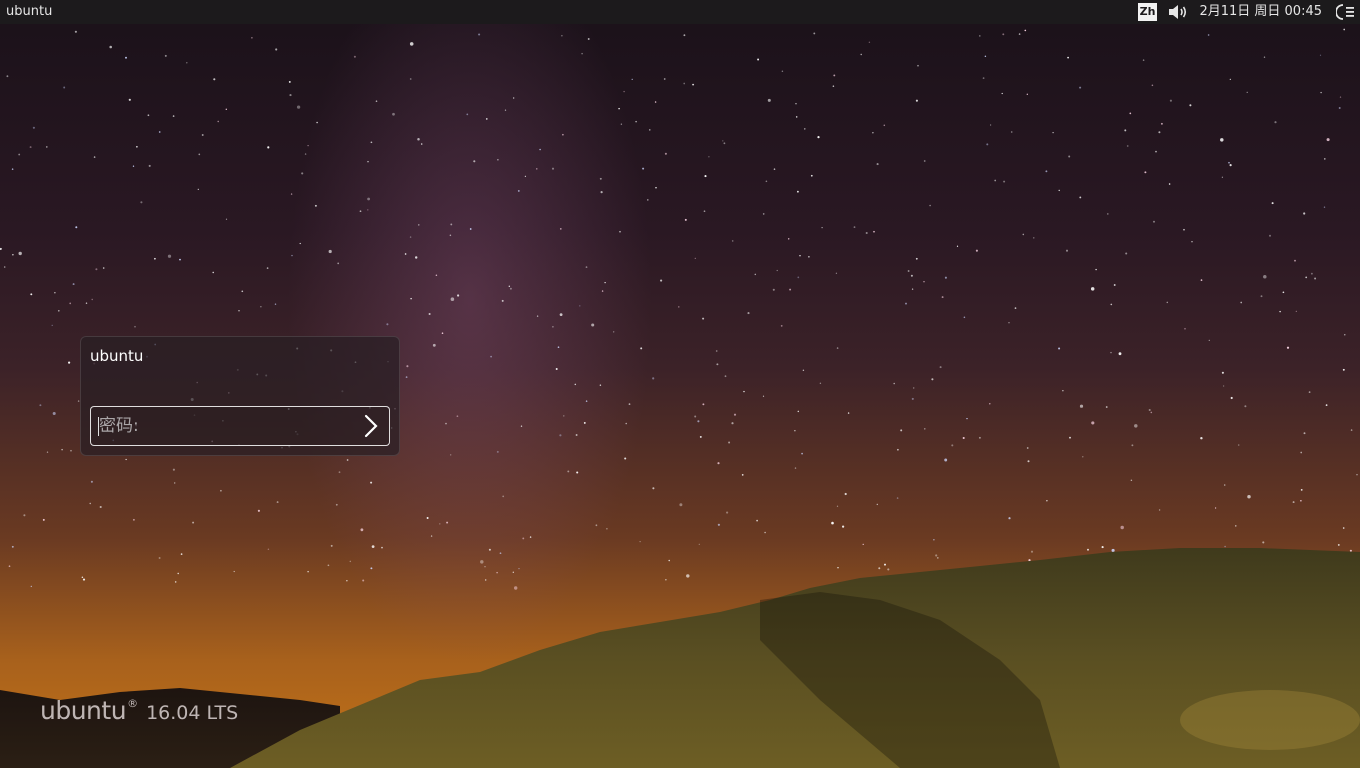 The width and height of the screenshot is (1360, 768). I want to click on ubuntu-branding: ubuntu ® 16.04 LTS, so click(139, 710).